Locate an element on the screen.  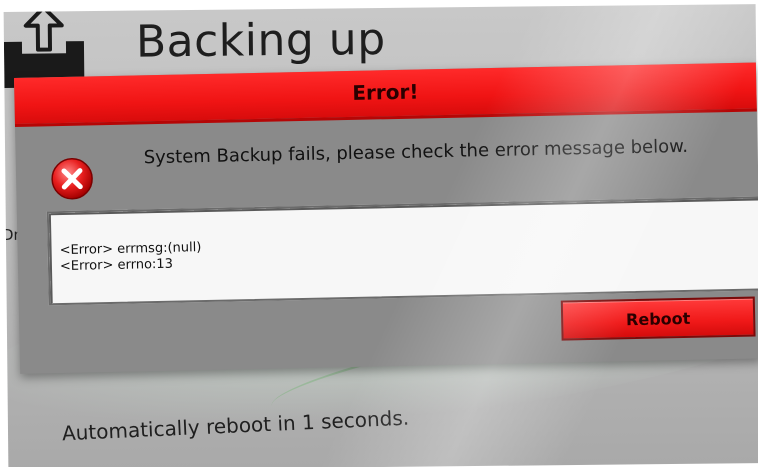
log-line: <Error> errno:13 is located at coordinates (116, 265).